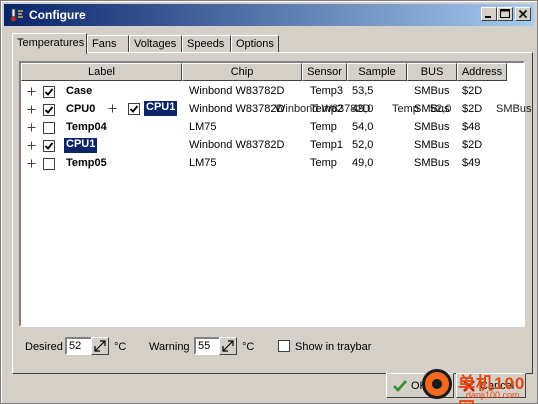 This screenshot has width=538, height=404. I want to click on column-header-sample: Sample, so click(377, 72).